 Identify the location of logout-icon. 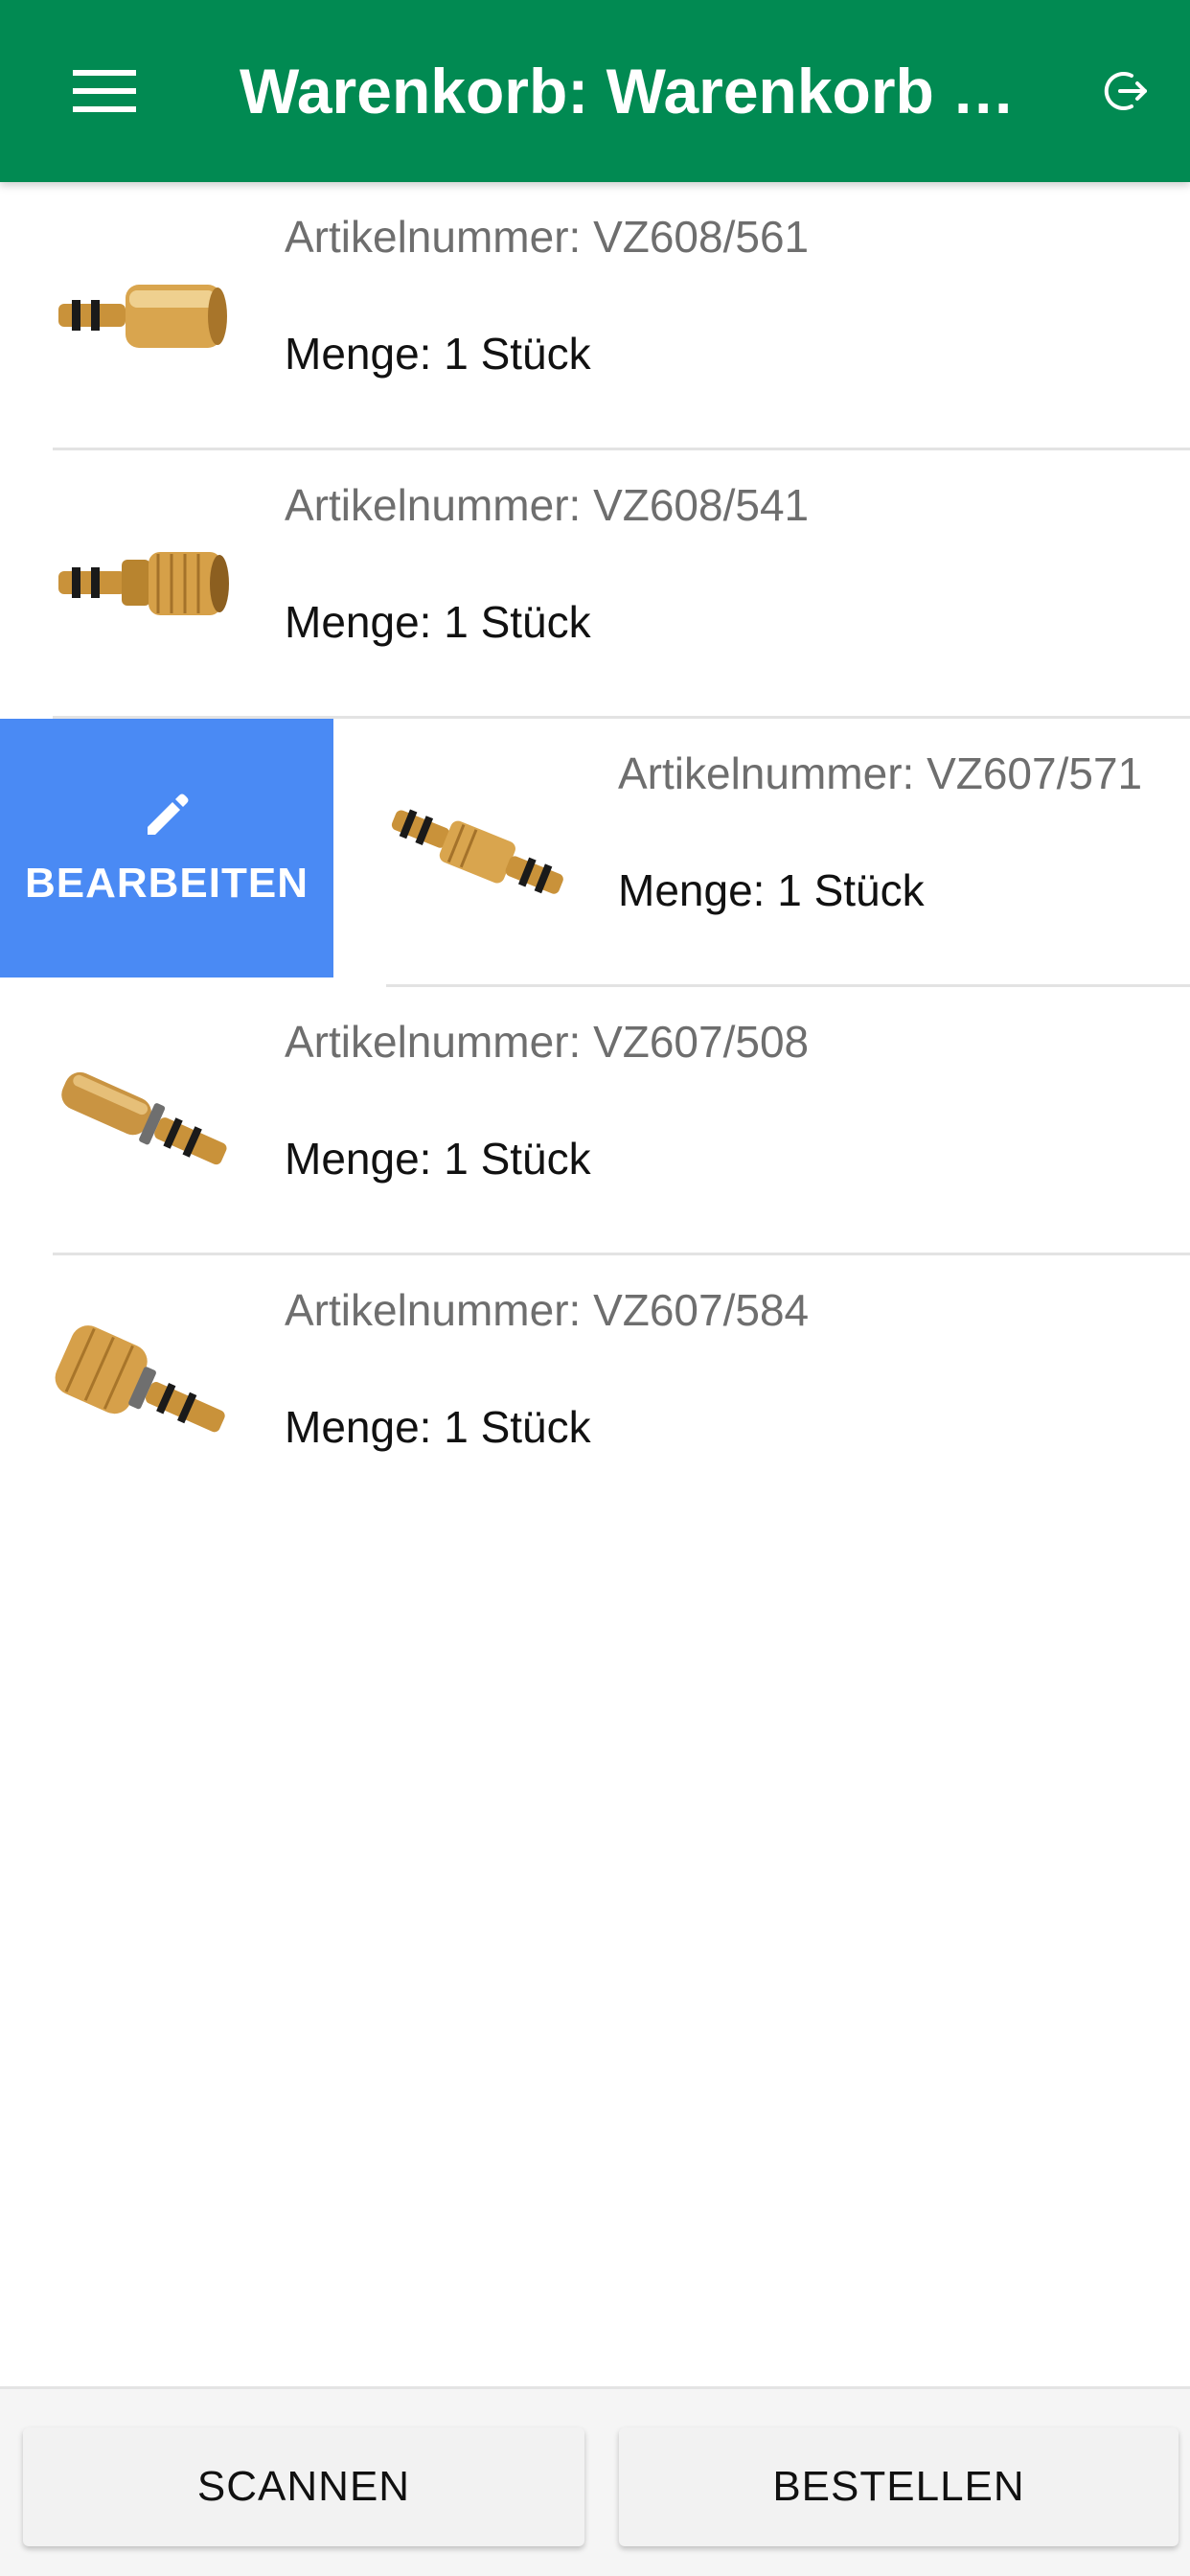
(1126, 91).